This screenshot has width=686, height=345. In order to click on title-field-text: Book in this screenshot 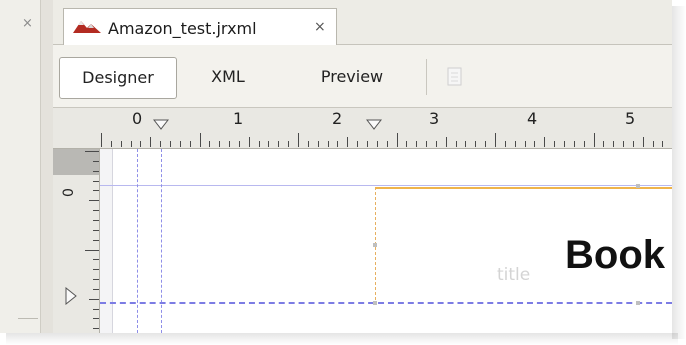, I will do `click(615, 255)`.